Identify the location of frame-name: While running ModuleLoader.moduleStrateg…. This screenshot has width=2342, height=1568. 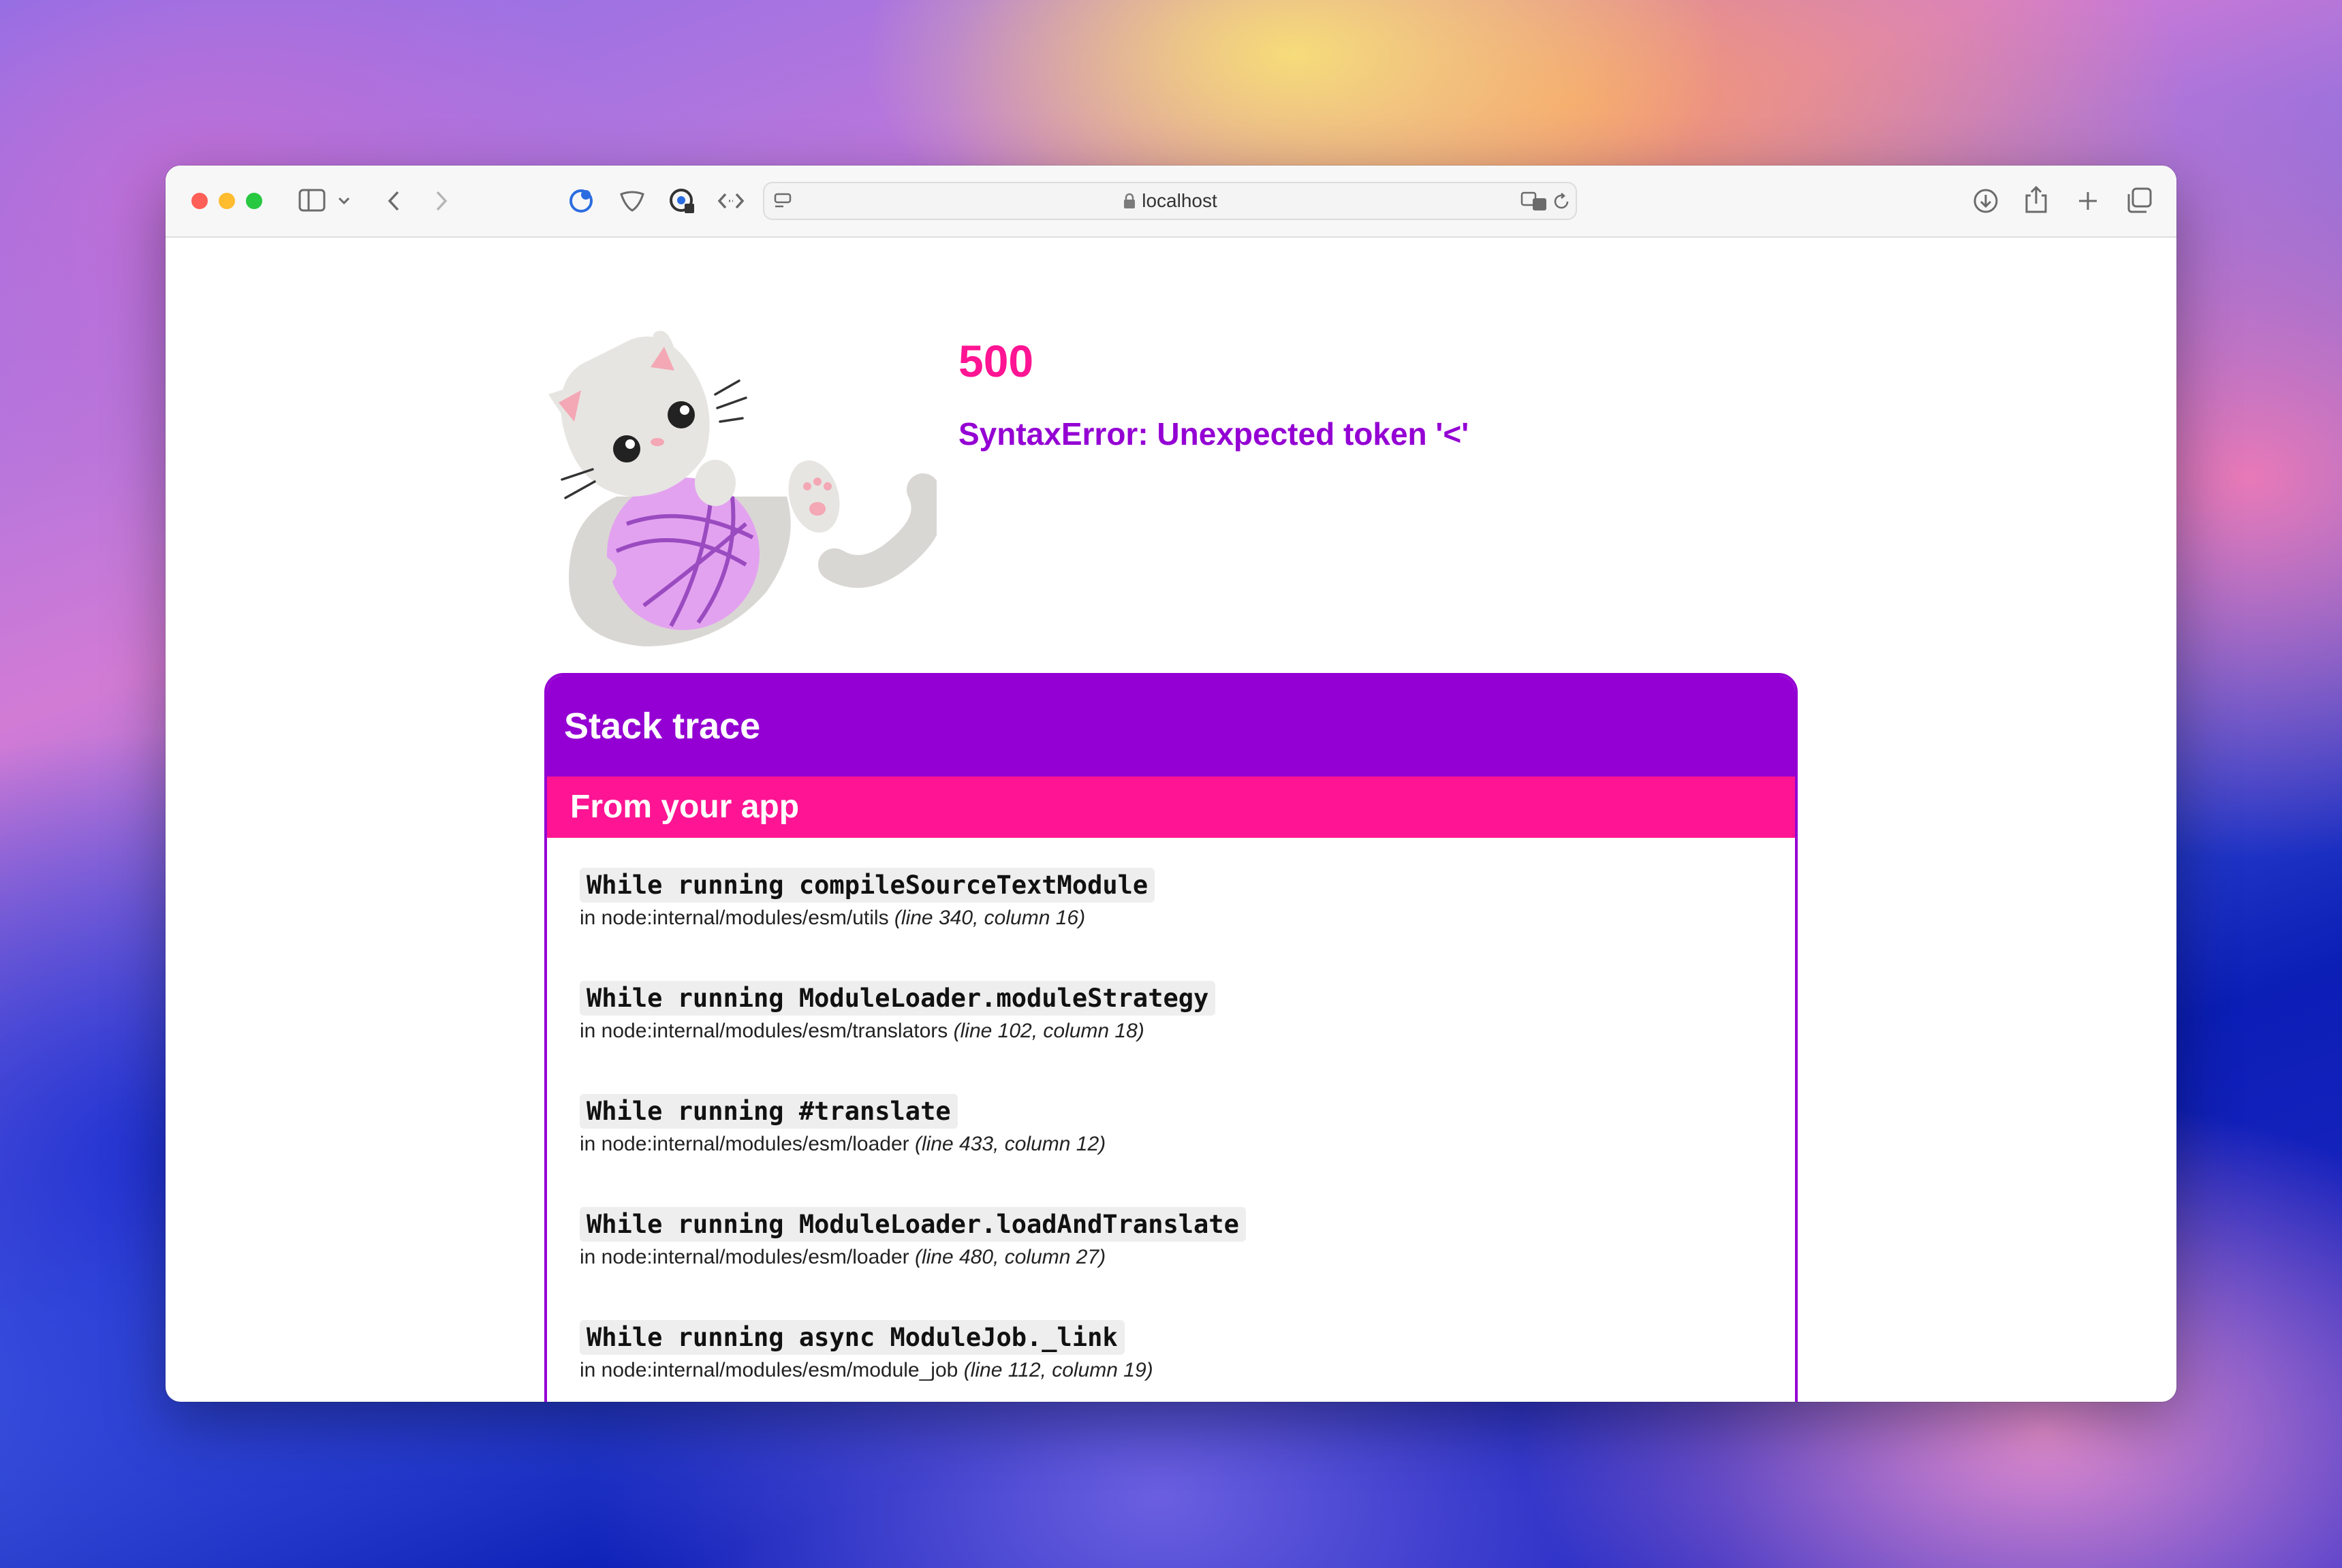
(898, 998).